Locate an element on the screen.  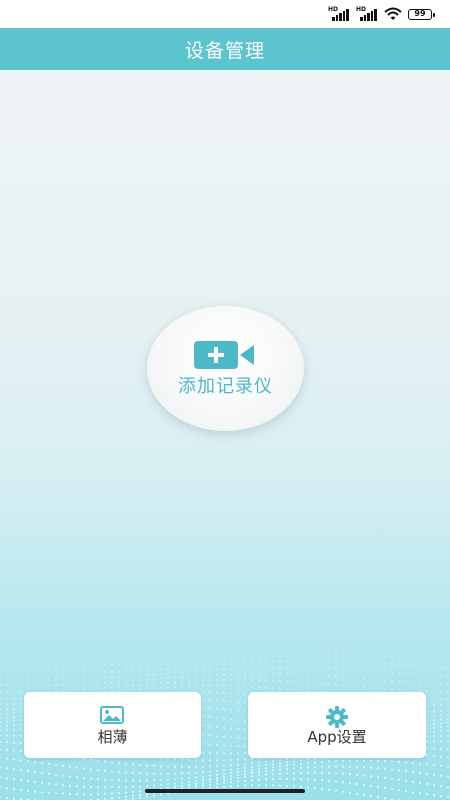
cellular-signal-icon: HD is located at coordinates (339, 13).